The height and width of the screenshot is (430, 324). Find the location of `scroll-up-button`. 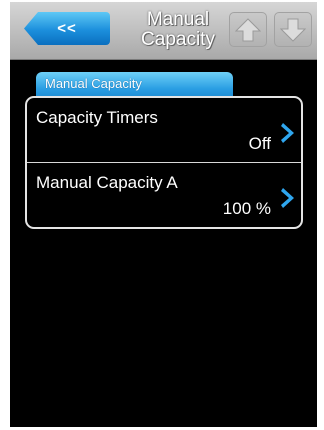

scroll-up-button is located at coordinates (248, 29).